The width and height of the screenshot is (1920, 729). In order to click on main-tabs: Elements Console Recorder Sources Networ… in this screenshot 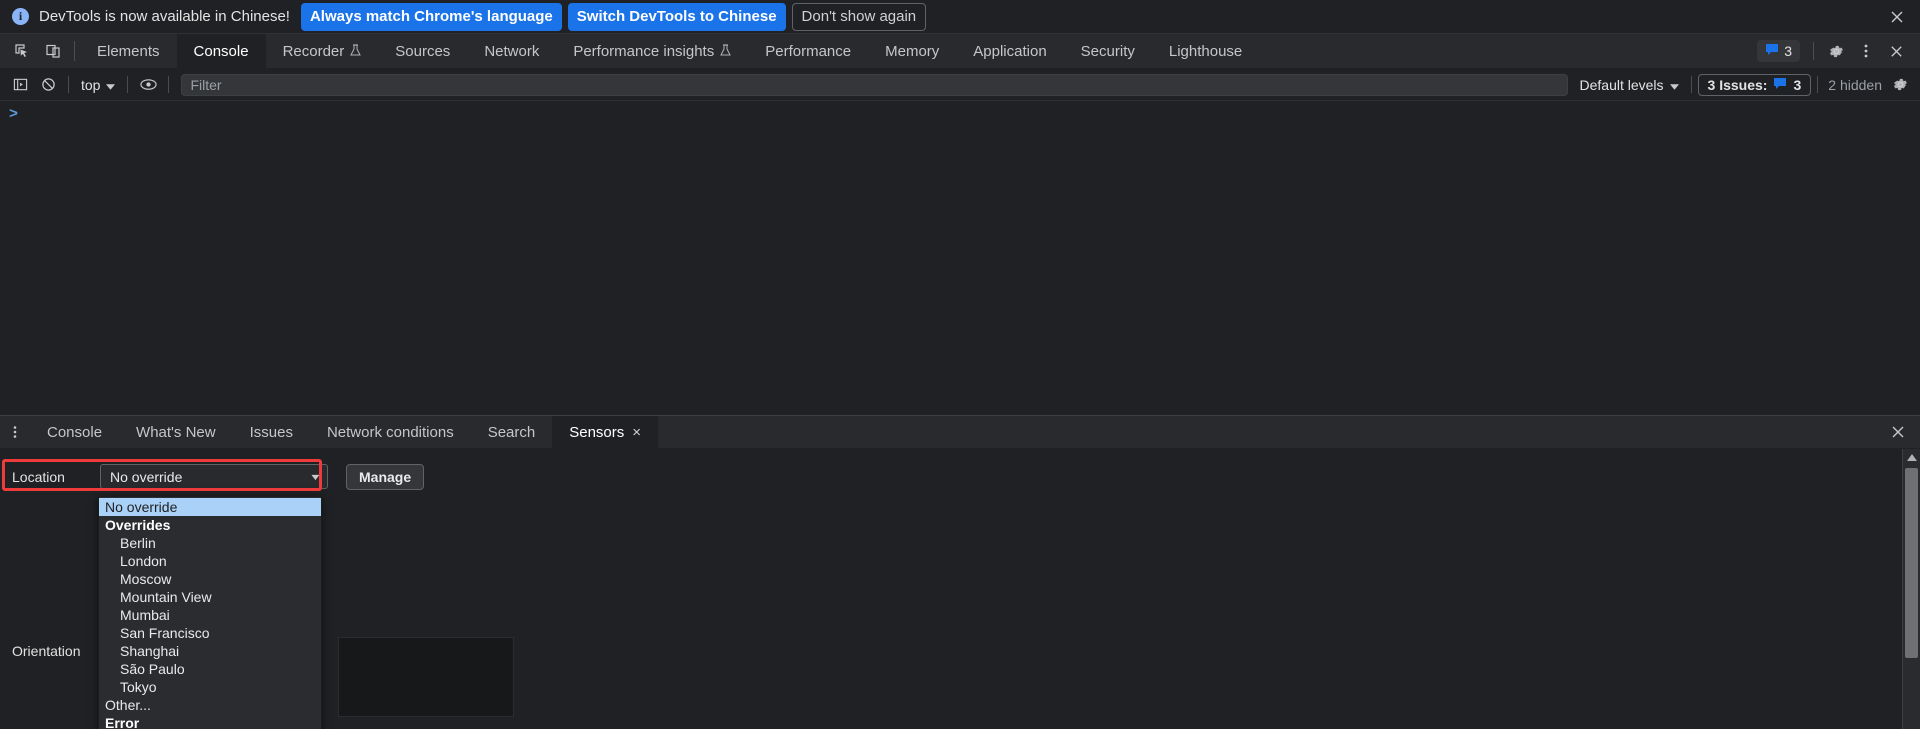, I will do `click(918, 51)`.